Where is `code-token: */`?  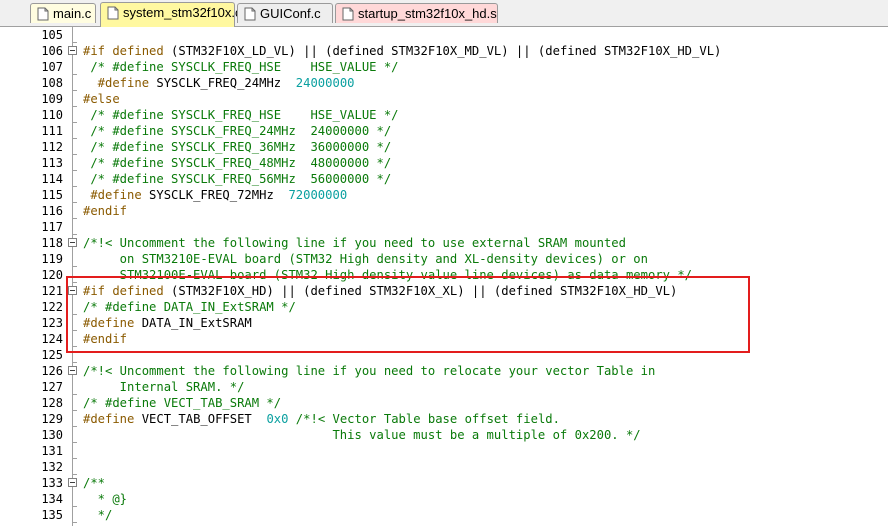 code-token: */ is located at coordinates (98, 515).